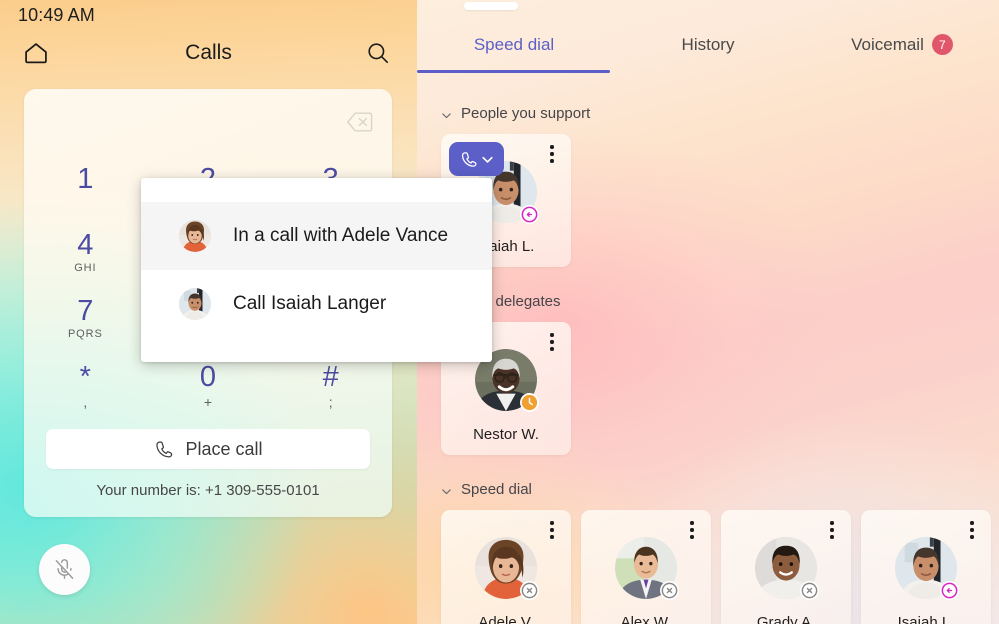 The width and height of the screenshot is (999, 624). What do you see at coordinates (85, 333) in the screenshot?
I see `dialpad-key-letters: PQRS` at bounding box center [85, 333].